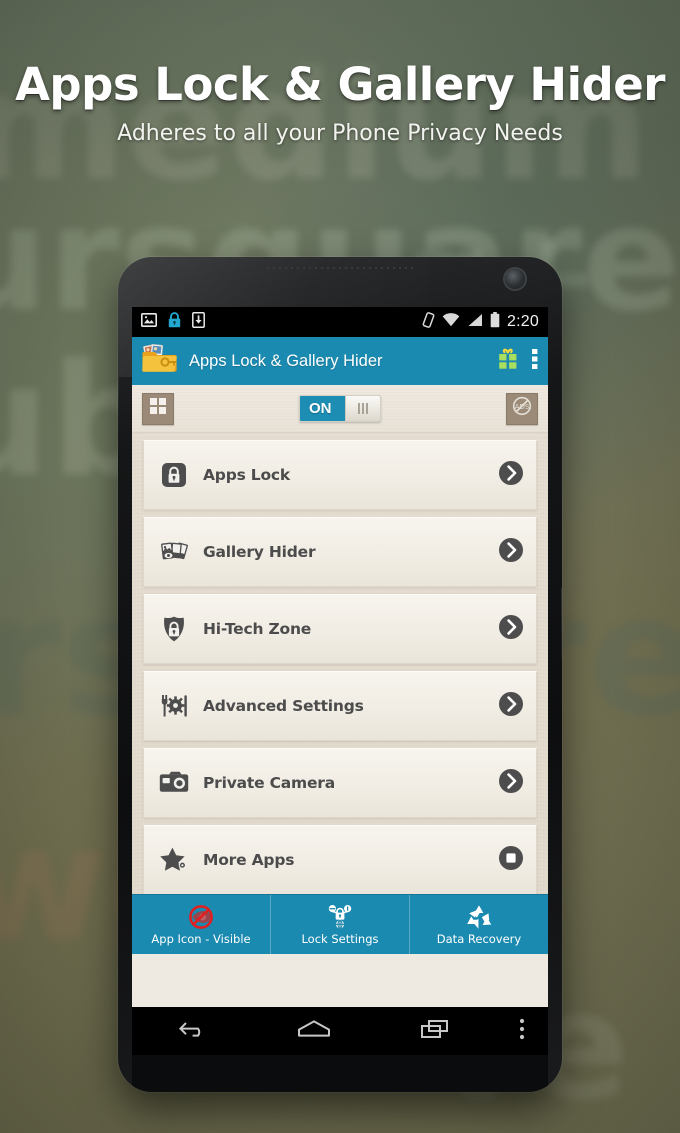  I want to click on list-item-apps-lock: Apps Lock, so click(340, 475).